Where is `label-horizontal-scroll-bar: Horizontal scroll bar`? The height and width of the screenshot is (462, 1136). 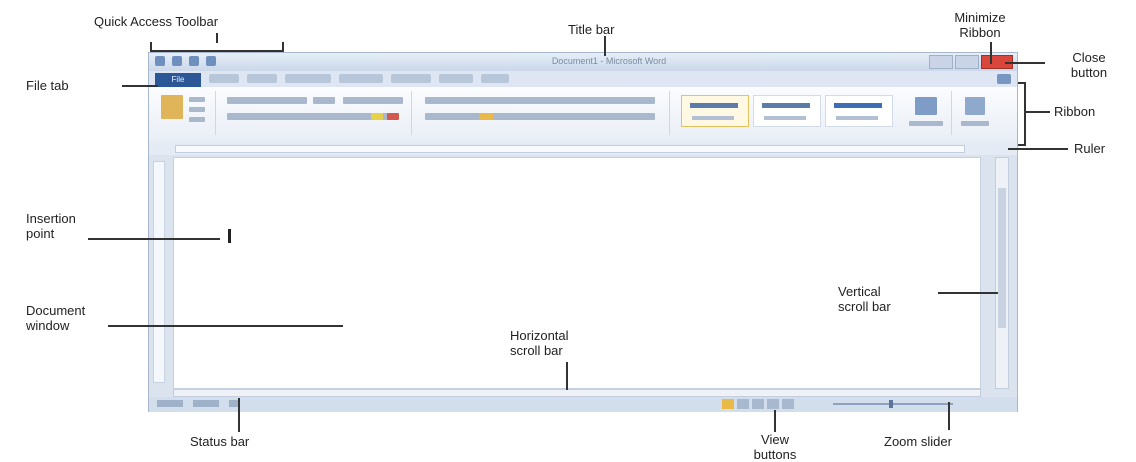 label-horizontal-scroll-bar: Horizontal scroll bar is located at coordinates (539, 343).